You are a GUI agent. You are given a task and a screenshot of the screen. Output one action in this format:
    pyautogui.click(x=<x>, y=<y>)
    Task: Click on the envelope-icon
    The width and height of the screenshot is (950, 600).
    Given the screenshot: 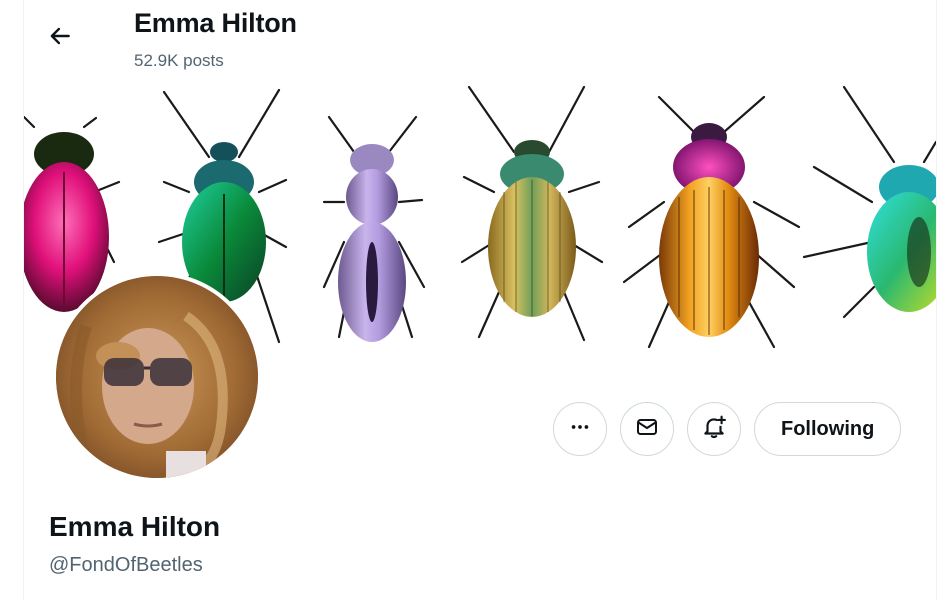 What is the action you would take?
    pyautogui.click(x=647, y=429)
    